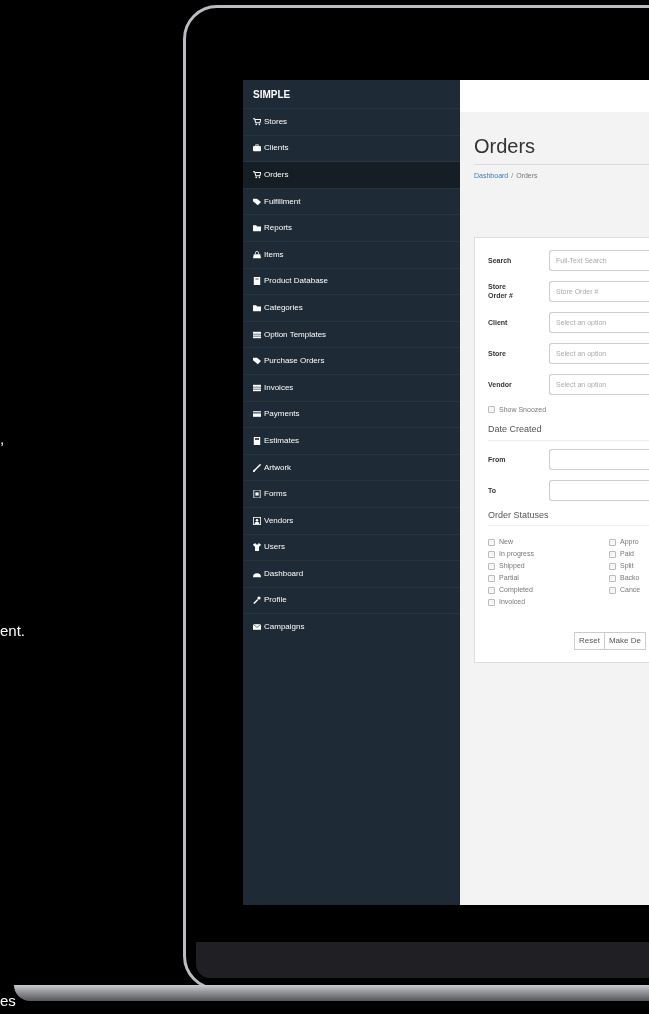  I want to click on brush-icon, so click(257, 467).